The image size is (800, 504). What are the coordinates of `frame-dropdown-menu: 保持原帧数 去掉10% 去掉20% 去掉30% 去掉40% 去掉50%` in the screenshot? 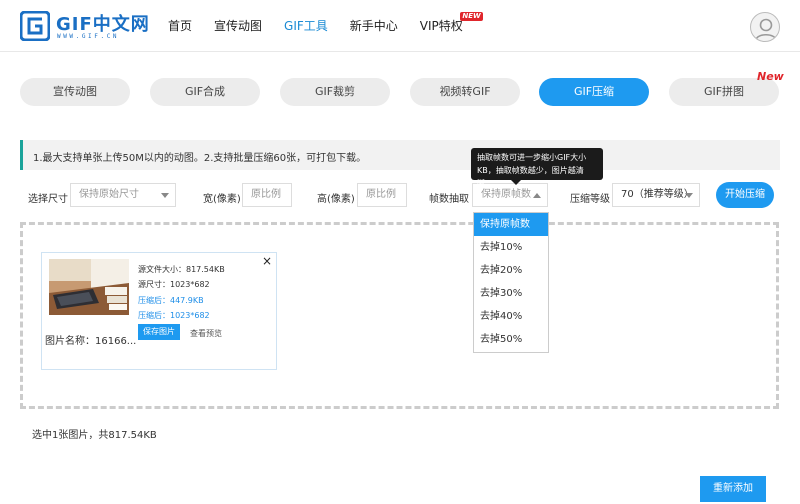 It's located at (511, 282).